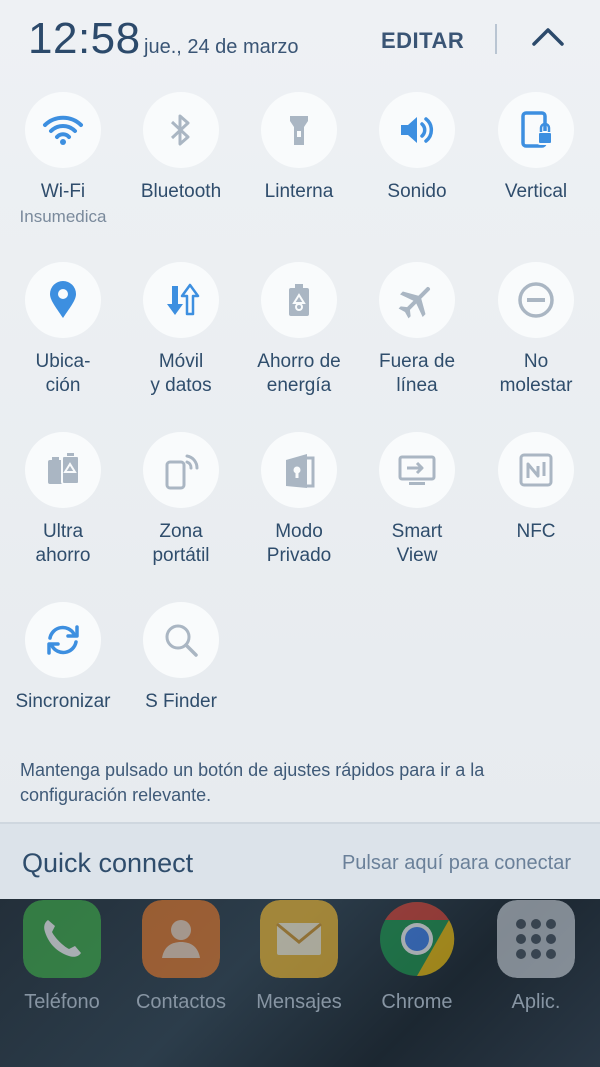 This screenshot has height=1067, width=600. What do you see at coordinates (62, 1002) in the screenshot?
I see `dock-app-label: Teléfono` at bounding box center [62, 1002].